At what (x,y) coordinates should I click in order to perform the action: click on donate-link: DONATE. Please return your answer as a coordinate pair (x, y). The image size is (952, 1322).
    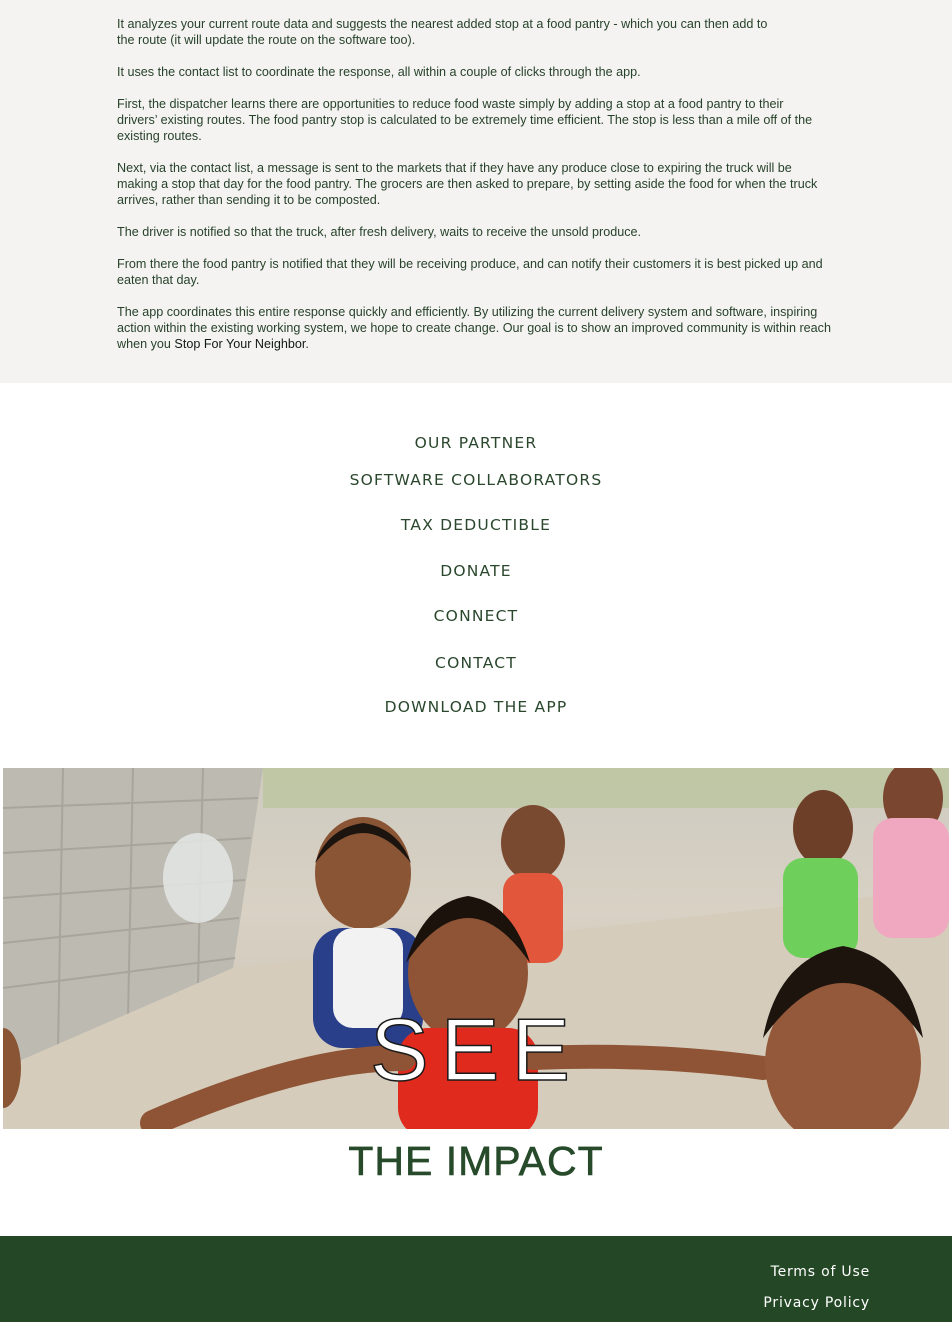
    Looking at the image, I should click on (476, 571).